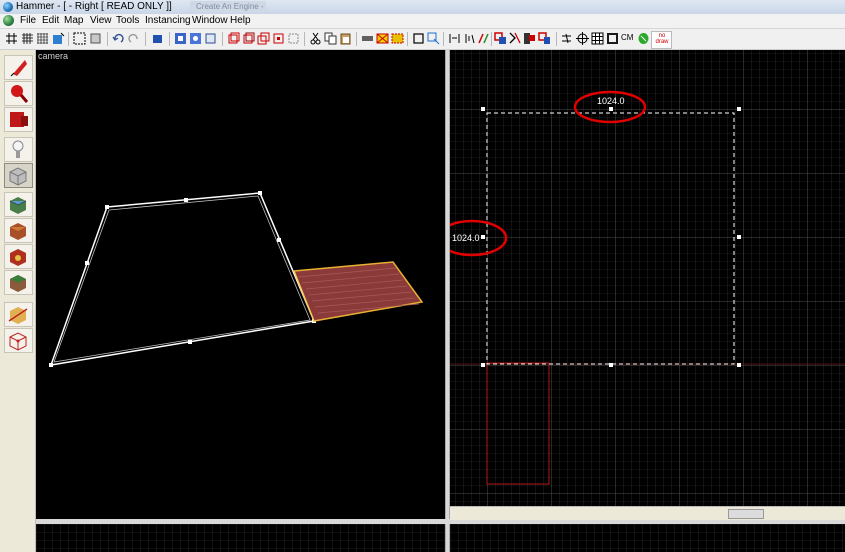 Image resolution: width=845 pixels, height=552 pixels. What do you see at coordinates (73, 20) in the screenshot?
I see `menu-map: Map` at bounding box center [73, 20].